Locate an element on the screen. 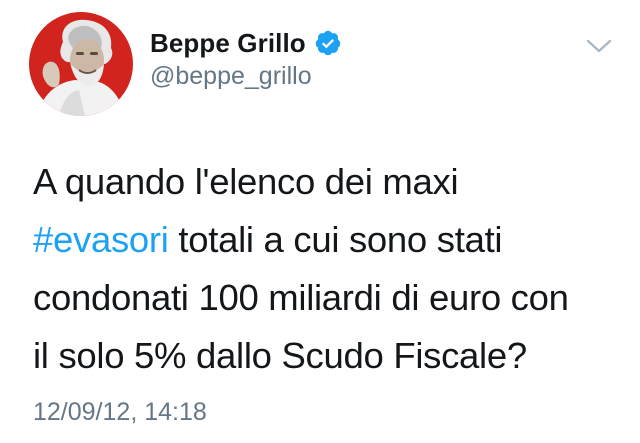 This screenshot has height=443, width=640. tweet-timestamp: 12/09/12, 14:18 is located at coordinates (120, 412).